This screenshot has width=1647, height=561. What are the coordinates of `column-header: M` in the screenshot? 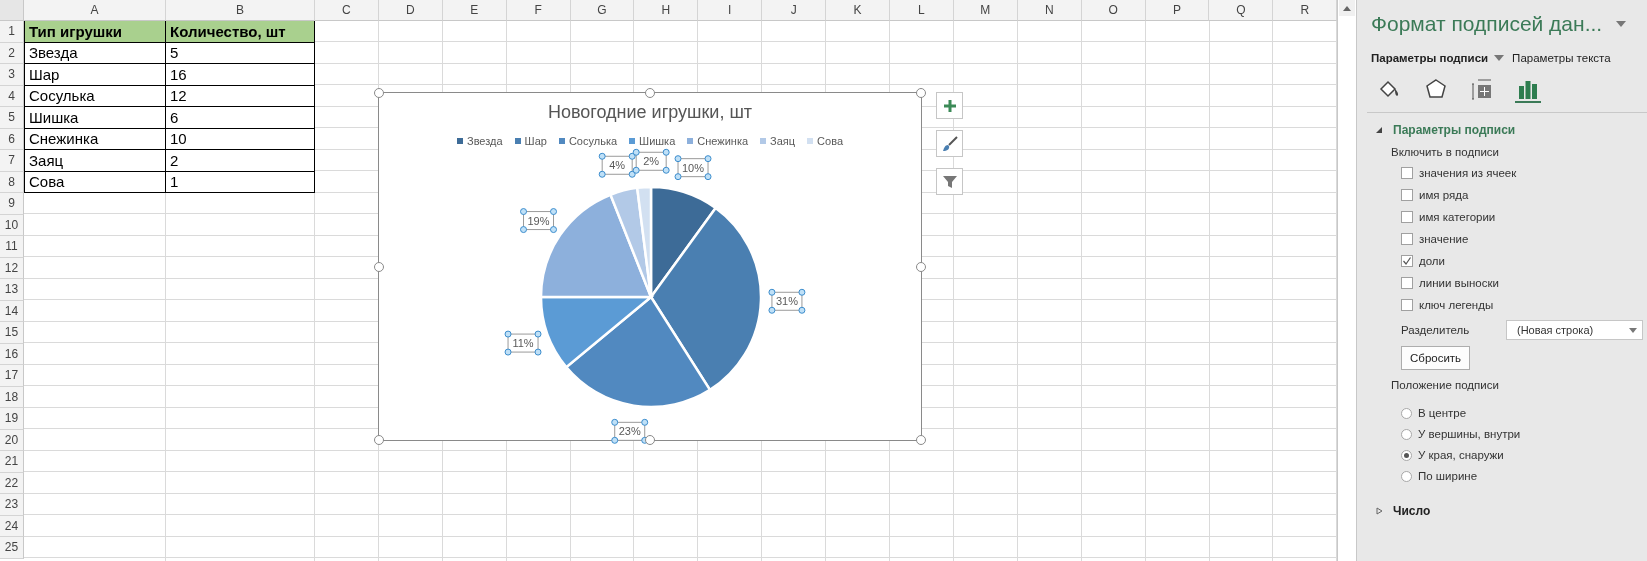 It's located at (985, 10).